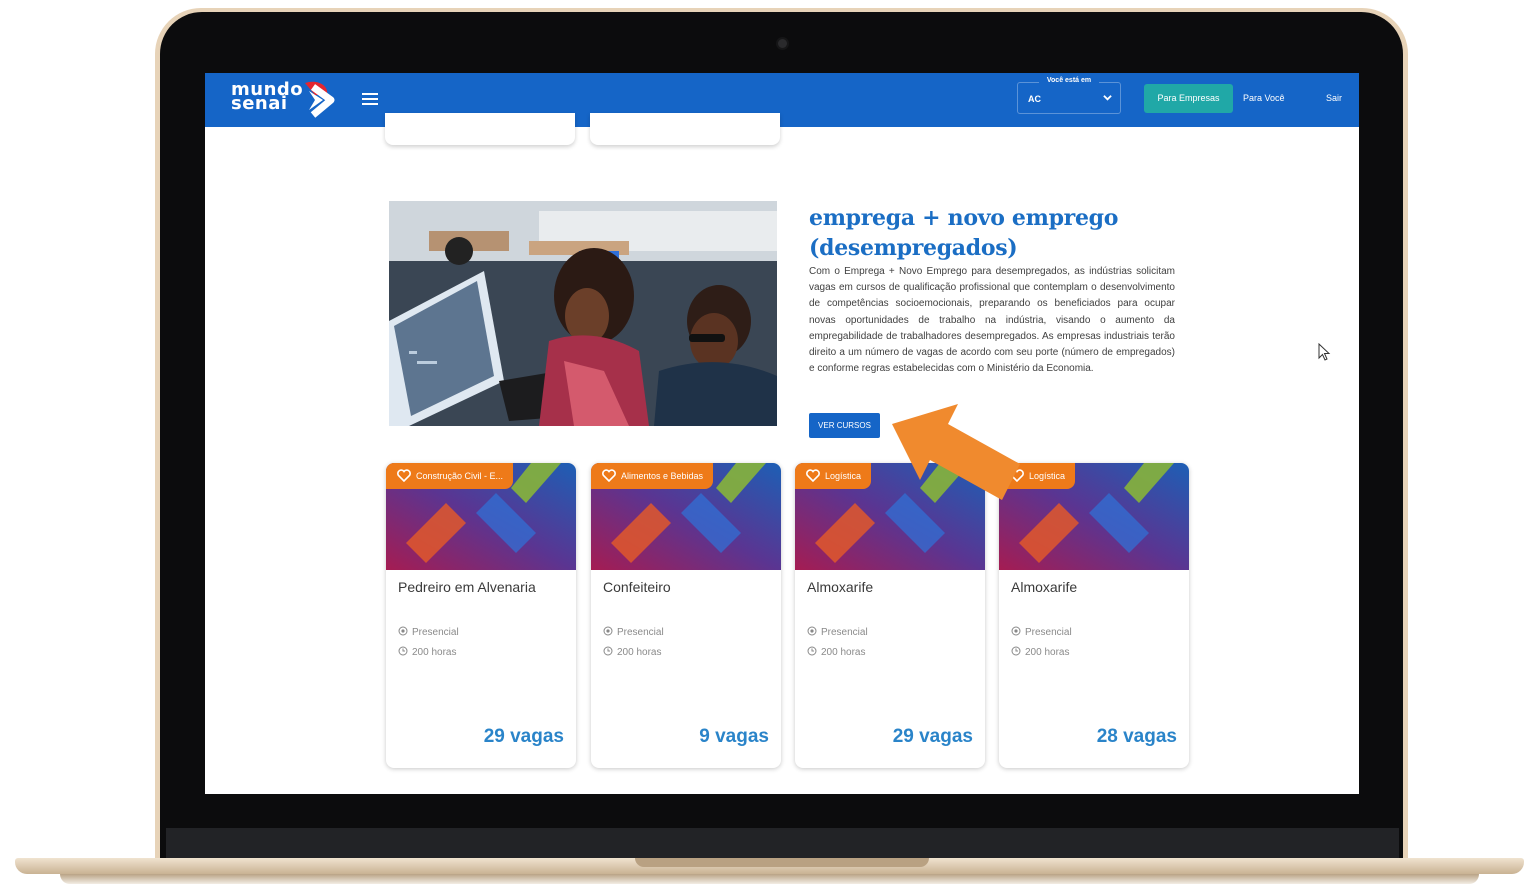 The image size is (1539, 887). Describe the element at coordinates (1136, 736) in the screenshot. I see `course-vagas: 28 vagas` at that location.